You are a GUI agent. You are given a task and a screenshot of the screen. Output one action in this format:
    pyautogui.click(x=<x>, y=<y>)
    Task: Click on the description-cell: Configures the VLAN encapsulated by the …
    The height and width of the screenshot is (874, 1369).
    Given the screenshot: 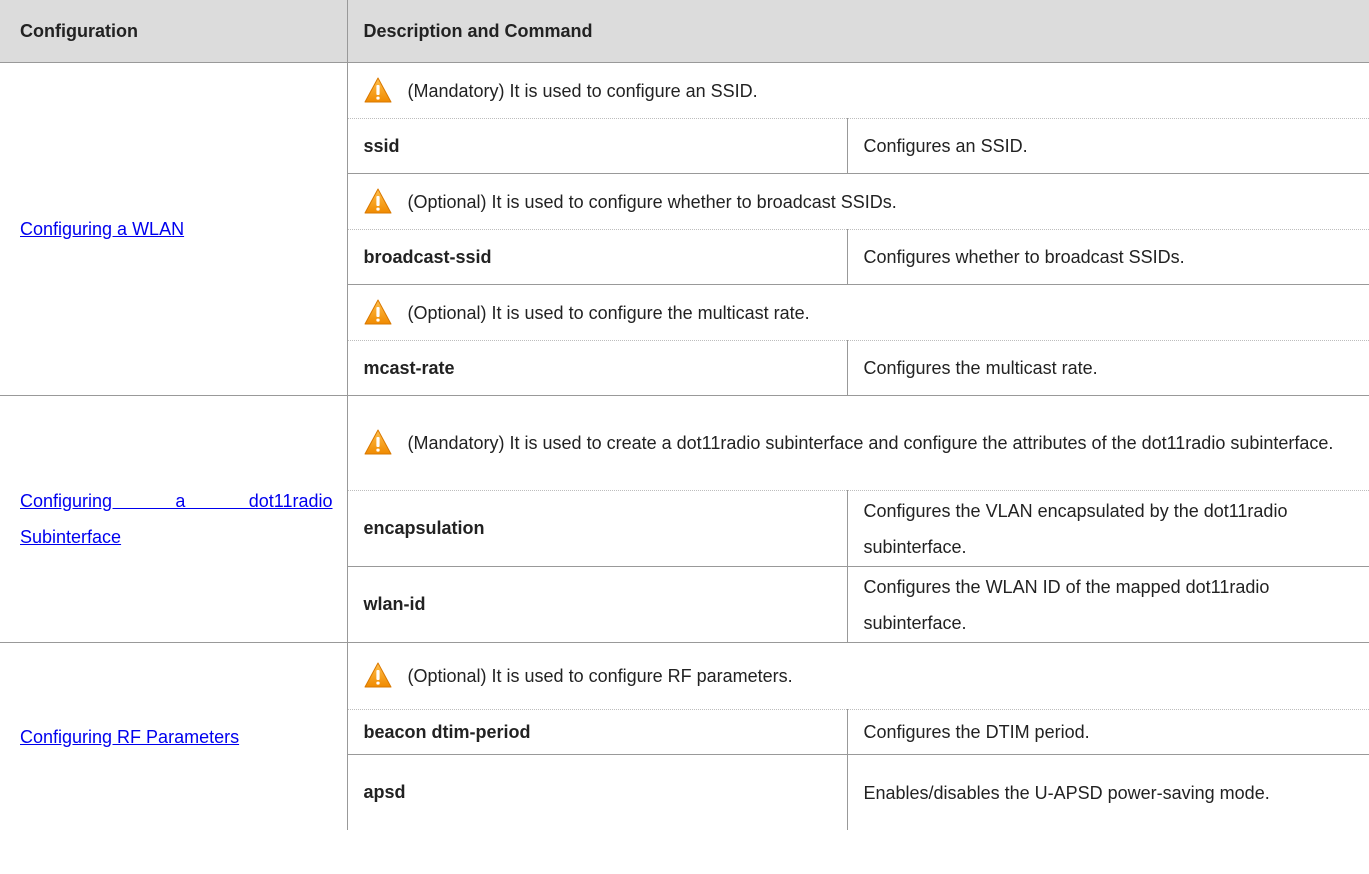 What is the action you would take?
    pyautogui.click(x=1107, y=528)
    